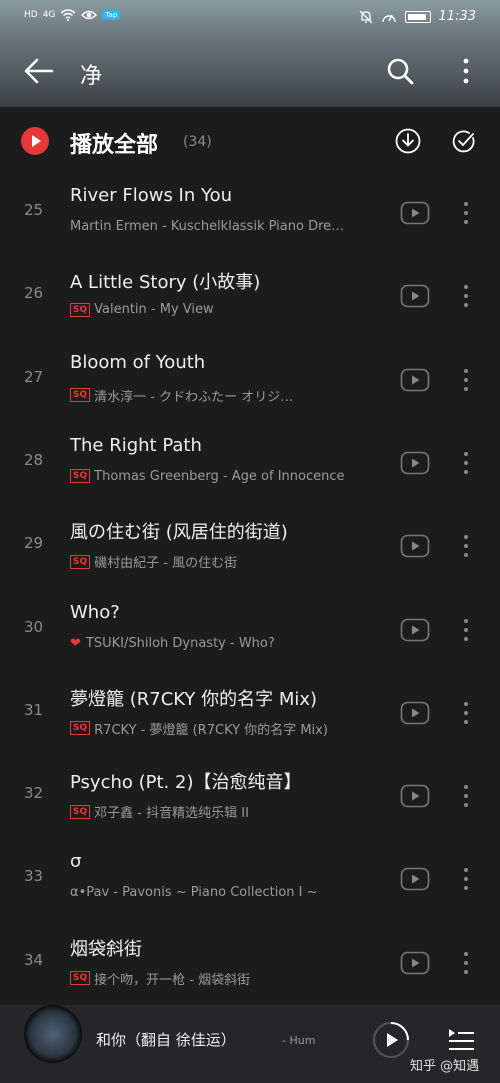 This screenshot has height=1083, width=500. What do you see at coordinates (250, 965) in the screenshot?
I see `track-row: 34 烟袋斜街 SQ 接个吻，开一枪 - 烟袋斜街` at bounding box center [250, 965].